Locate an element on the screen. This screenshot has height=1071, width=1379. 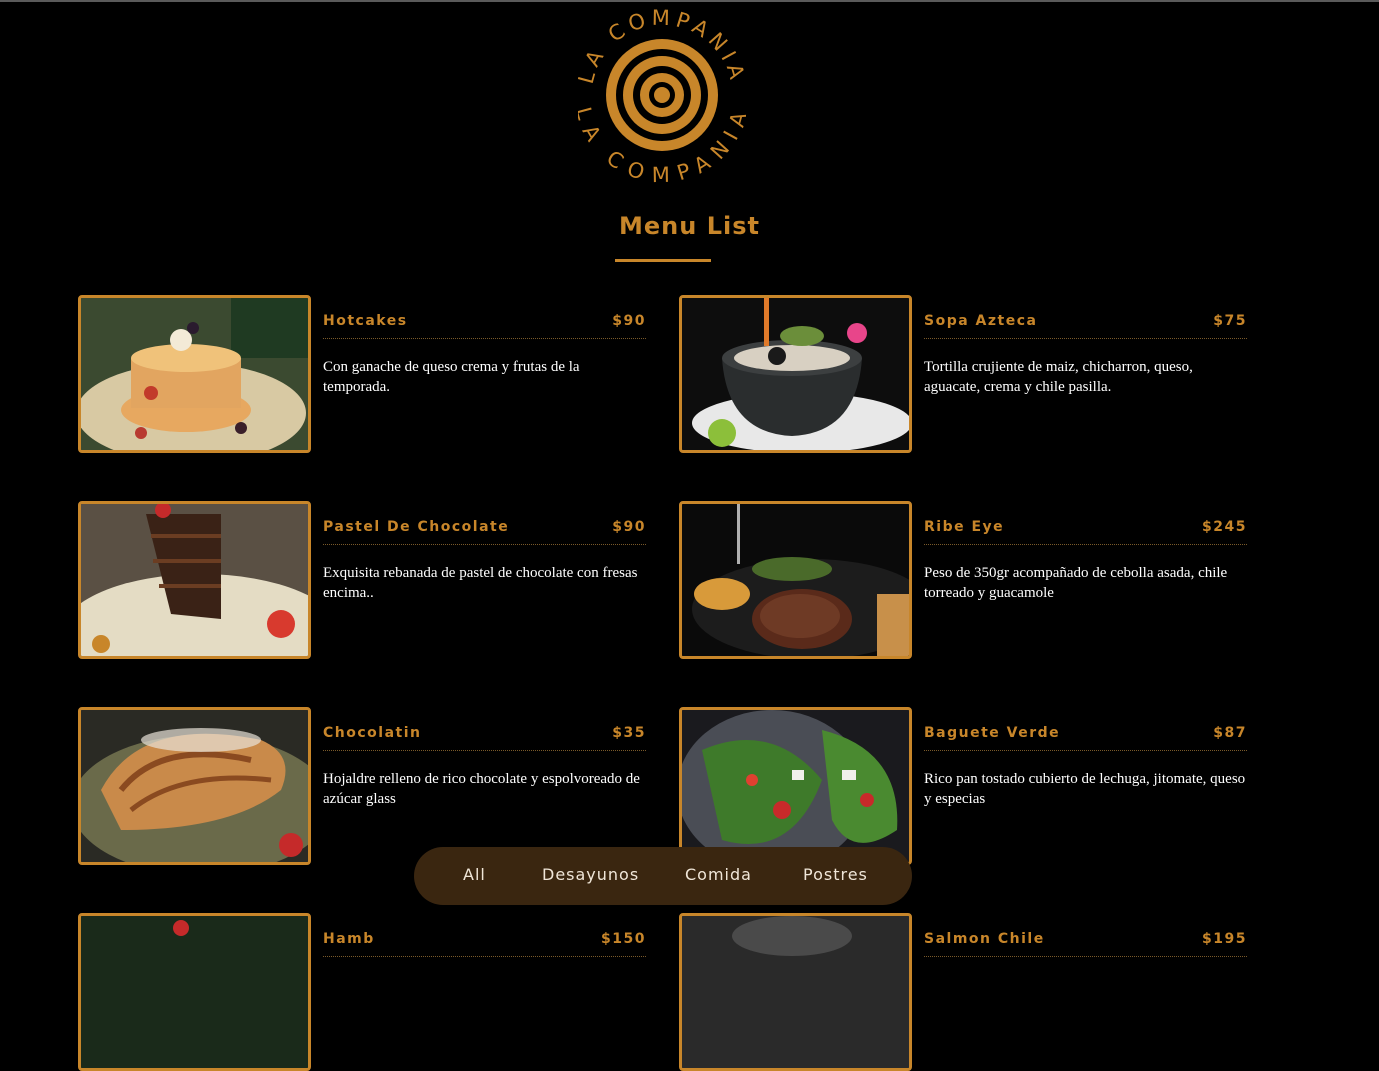
top-border is located at coordinates (689, 1).